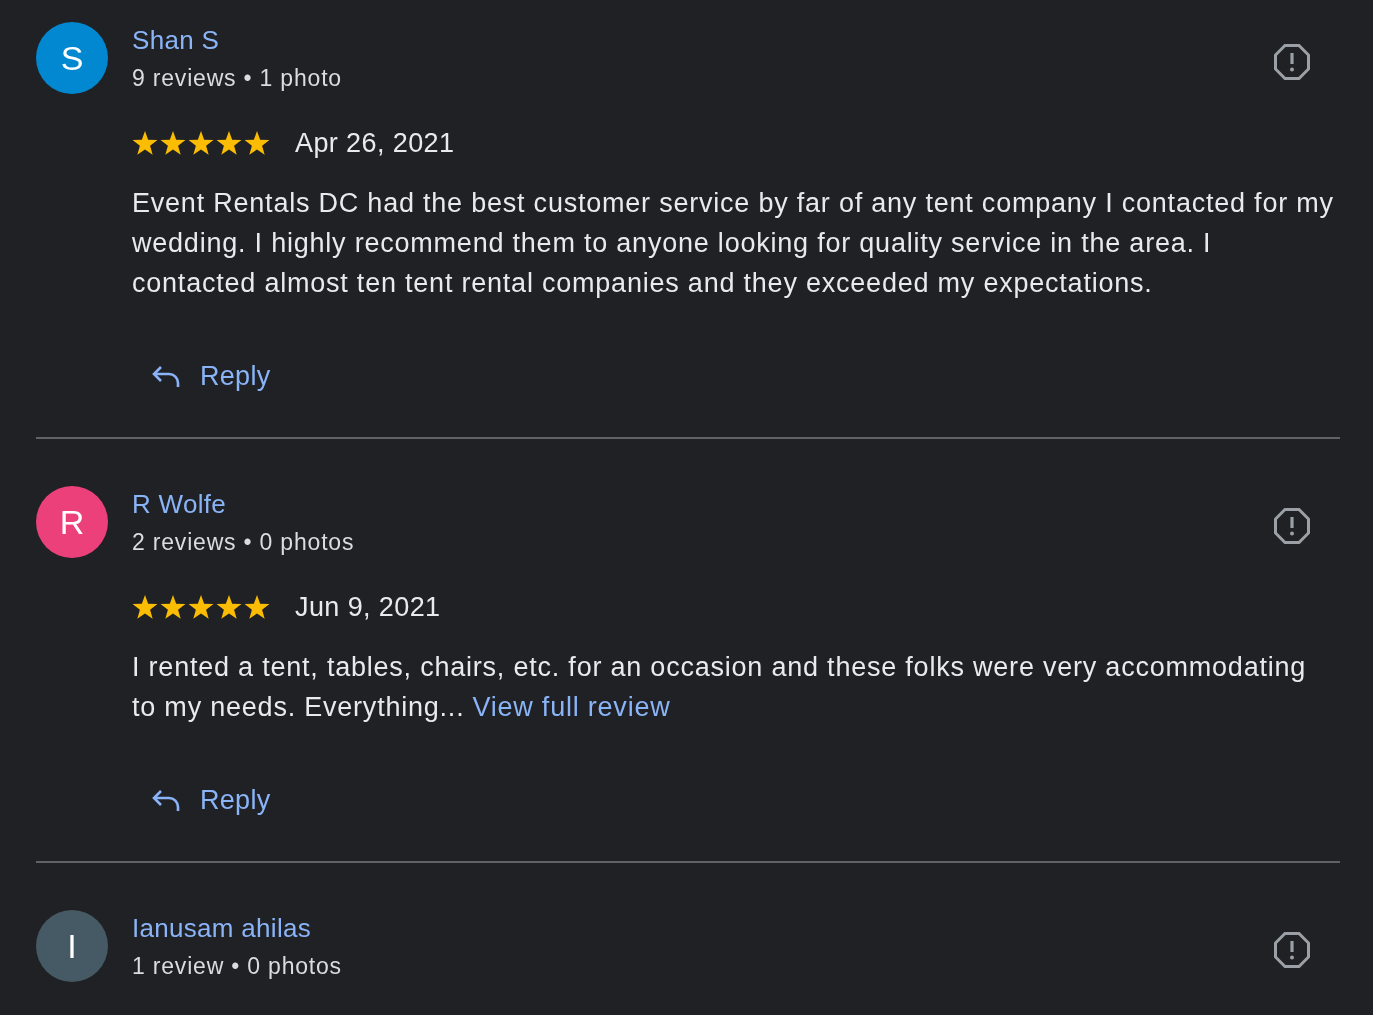  What do you see at coordinates (368, 607) in the screenshot?
I see `review-date: Jun 9, 2021` at bounding box center [368, 607].